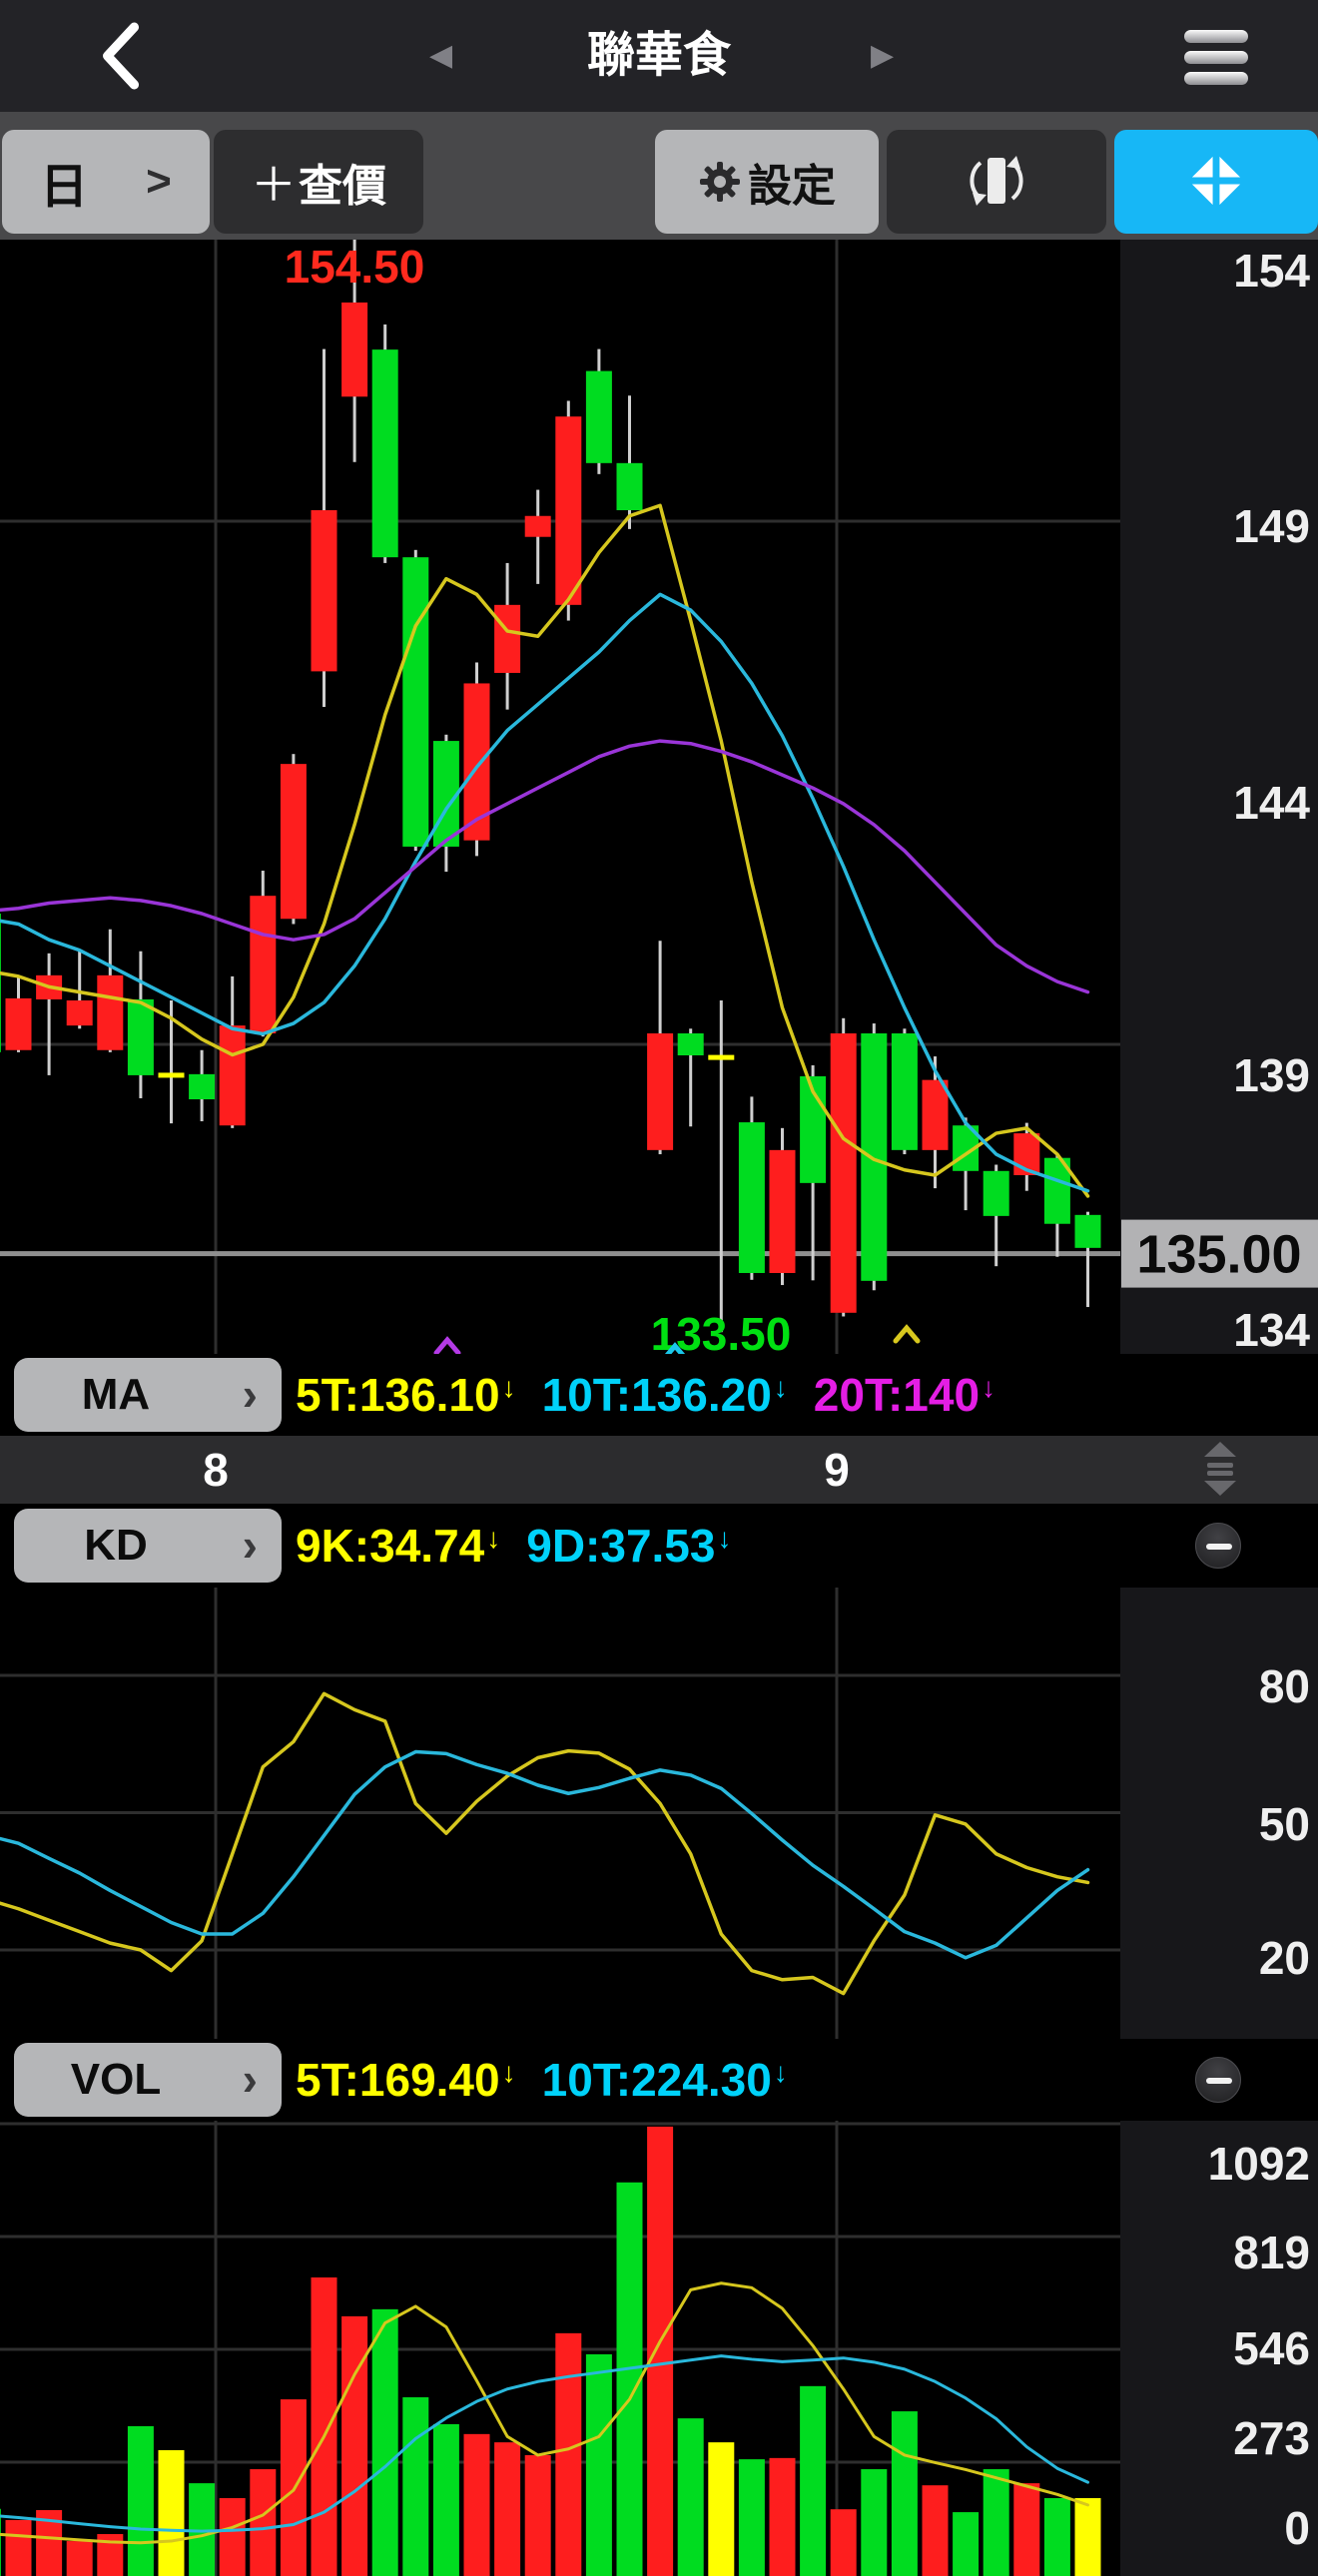 The width and height of the screenshot is (1318, 2576). Describe the element at coordinates (1284, 1824) in the screenshot. I see `axis-tick-label: 50` at that location.